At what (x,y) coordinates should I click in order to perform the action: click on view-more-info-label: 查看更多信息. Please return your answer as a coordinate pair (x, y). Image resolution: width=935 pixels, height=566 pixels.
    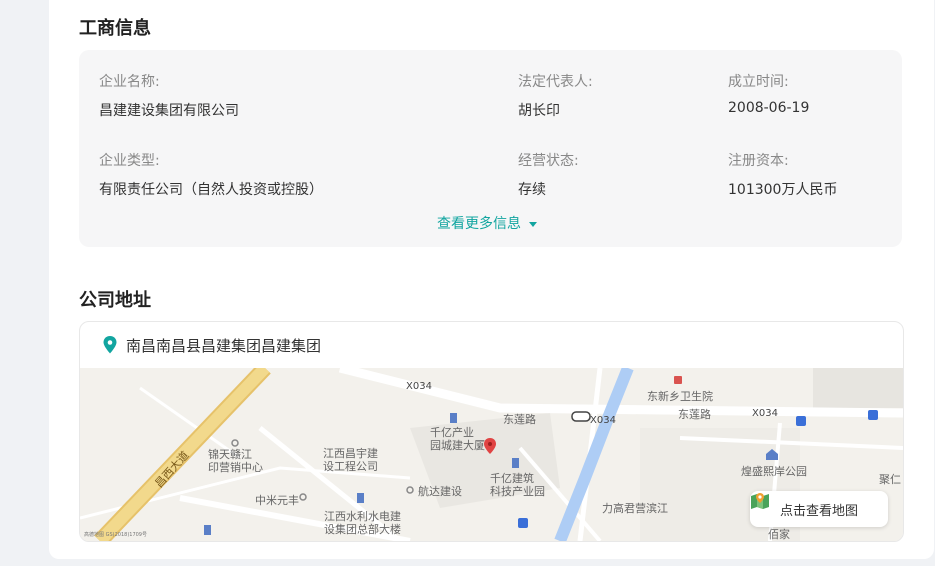
    Looking at the image, I should click on (479, 224).